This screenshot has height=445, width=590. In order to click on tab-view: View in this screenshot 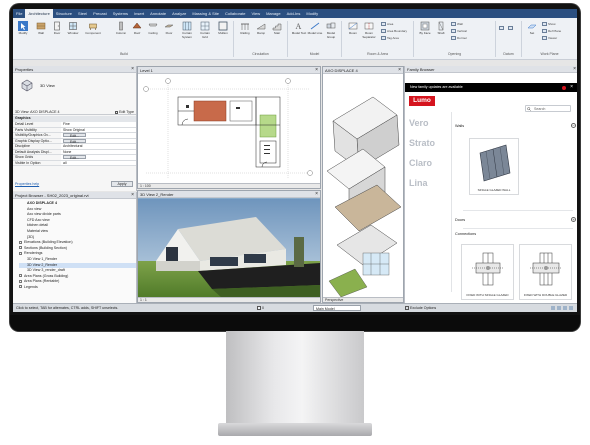, I will do `click(255, 13)`.